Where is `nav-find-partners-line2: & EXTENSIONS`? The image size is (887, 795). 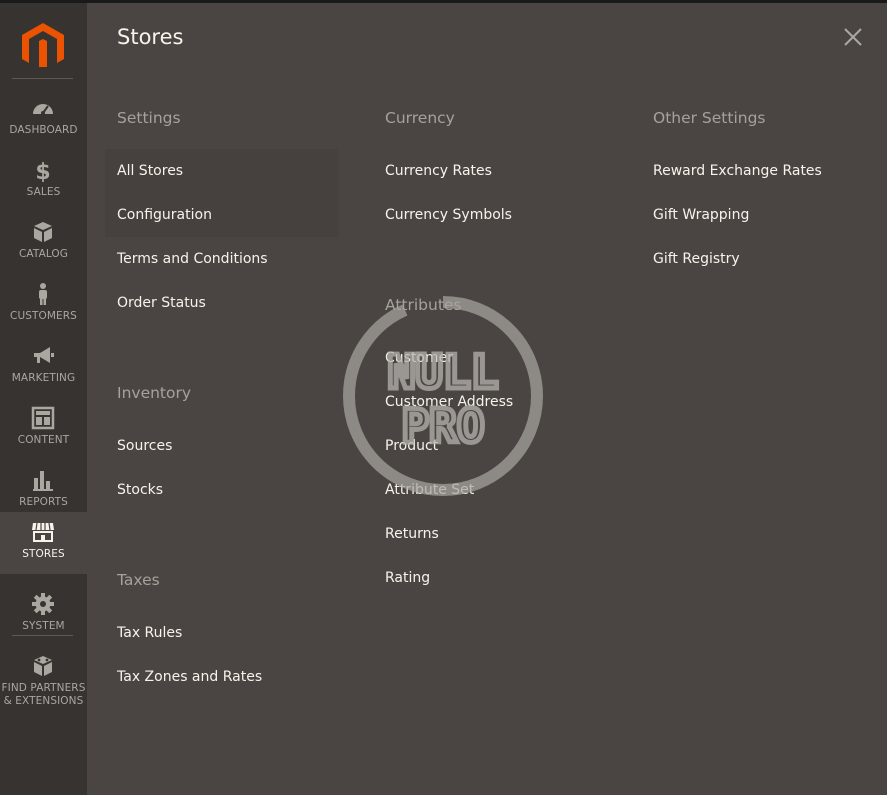
nav-find-partners-line2: & EXTENSIONS is located at coordinates (43, 701).